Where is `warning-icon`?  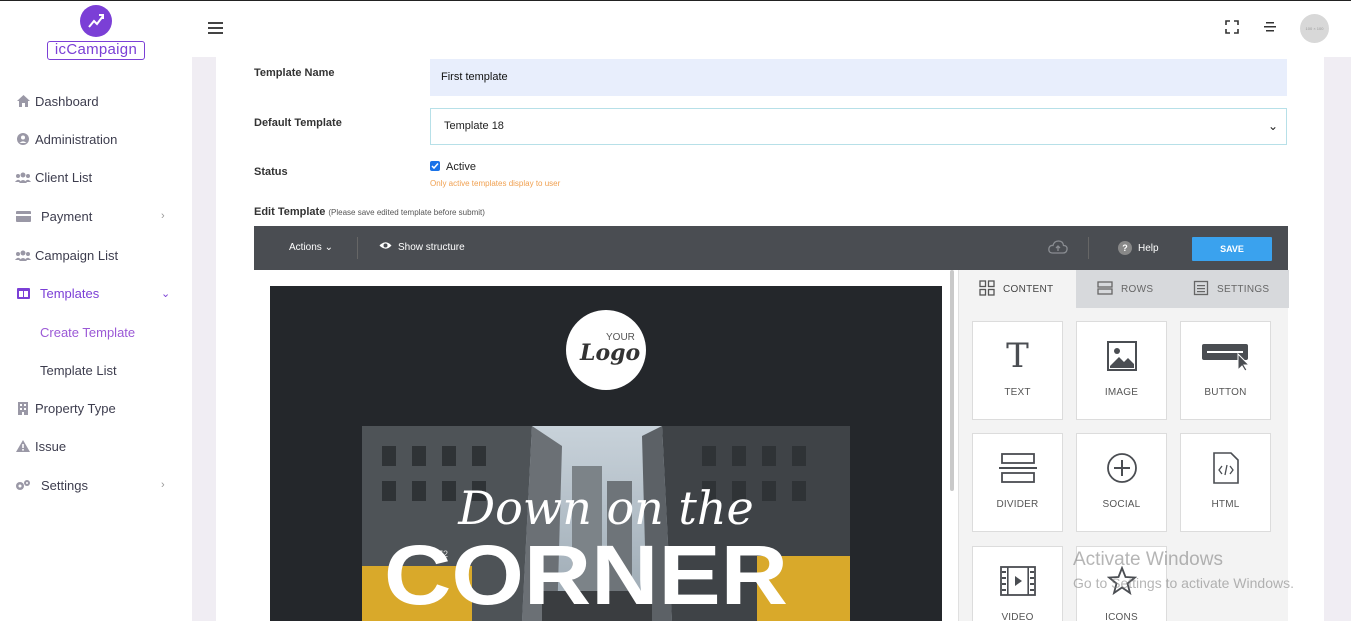 warning-icon is located at coordinates (23, 446).